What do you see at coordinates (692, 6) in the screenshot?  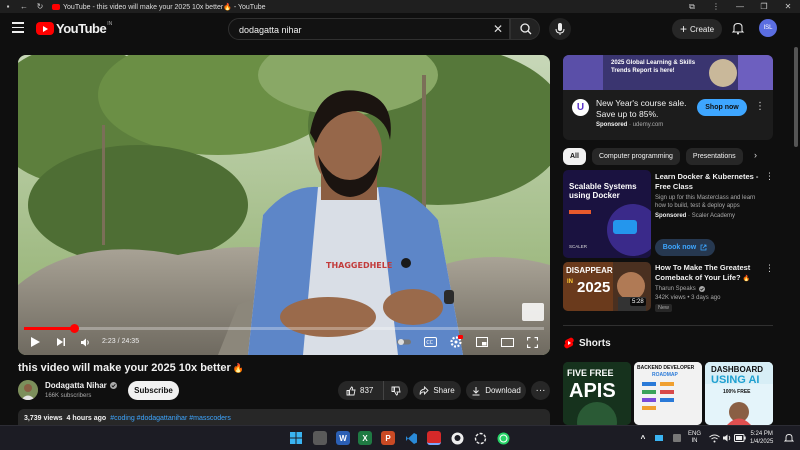 I see `extensions-icon: ⧉` at bounding box center [692, 6].